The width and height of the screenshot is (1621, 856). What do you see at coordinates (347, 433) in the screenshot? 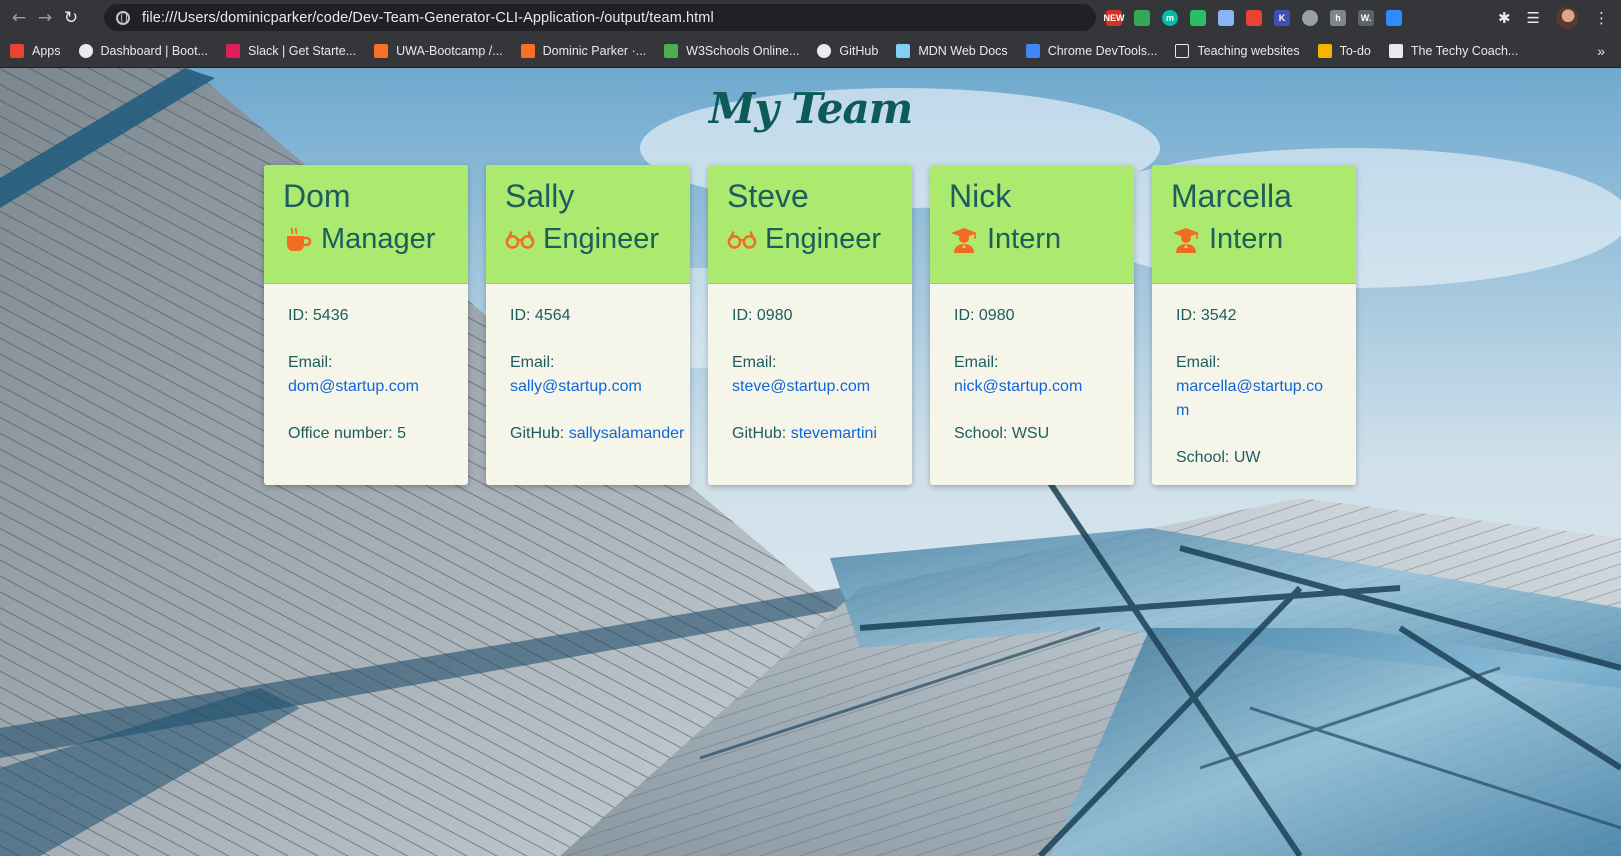
I see `office-number-field: Office number: 5` at bounding box center [347, 433].